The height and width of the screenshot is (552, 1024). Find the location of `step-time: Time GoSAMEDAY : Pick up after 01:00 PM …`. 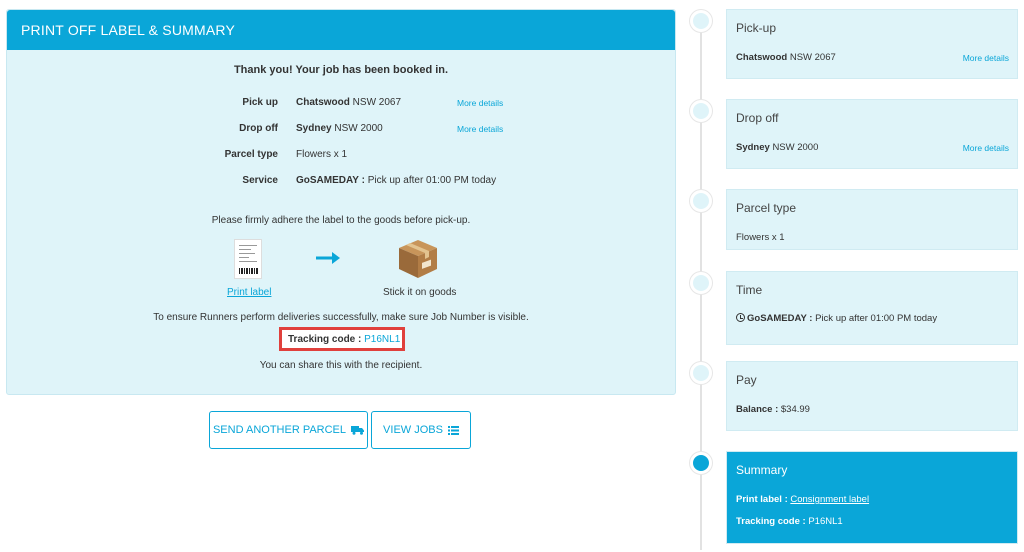

step-time: Time GoSAMEDAY : Pick up after 01:00 PM … is located at coordinates (872, 308).